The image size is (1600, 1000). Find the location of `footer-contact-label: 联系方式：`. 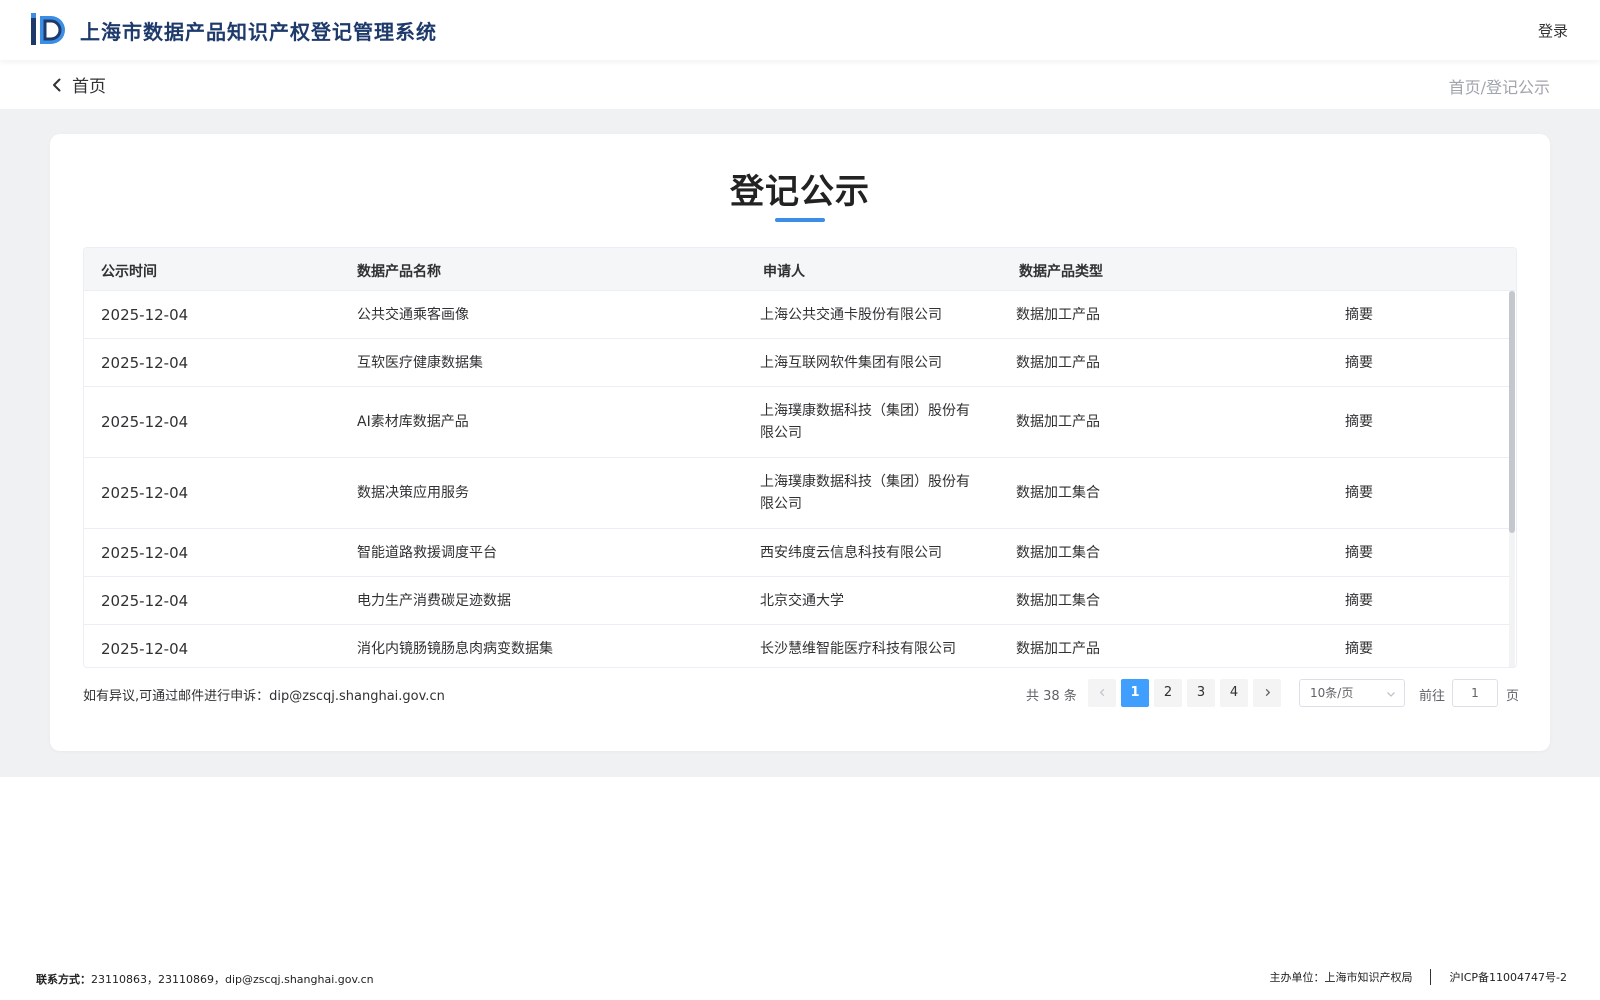

footer-contact-label: 联系方式： is located at coordinates (63, 979).